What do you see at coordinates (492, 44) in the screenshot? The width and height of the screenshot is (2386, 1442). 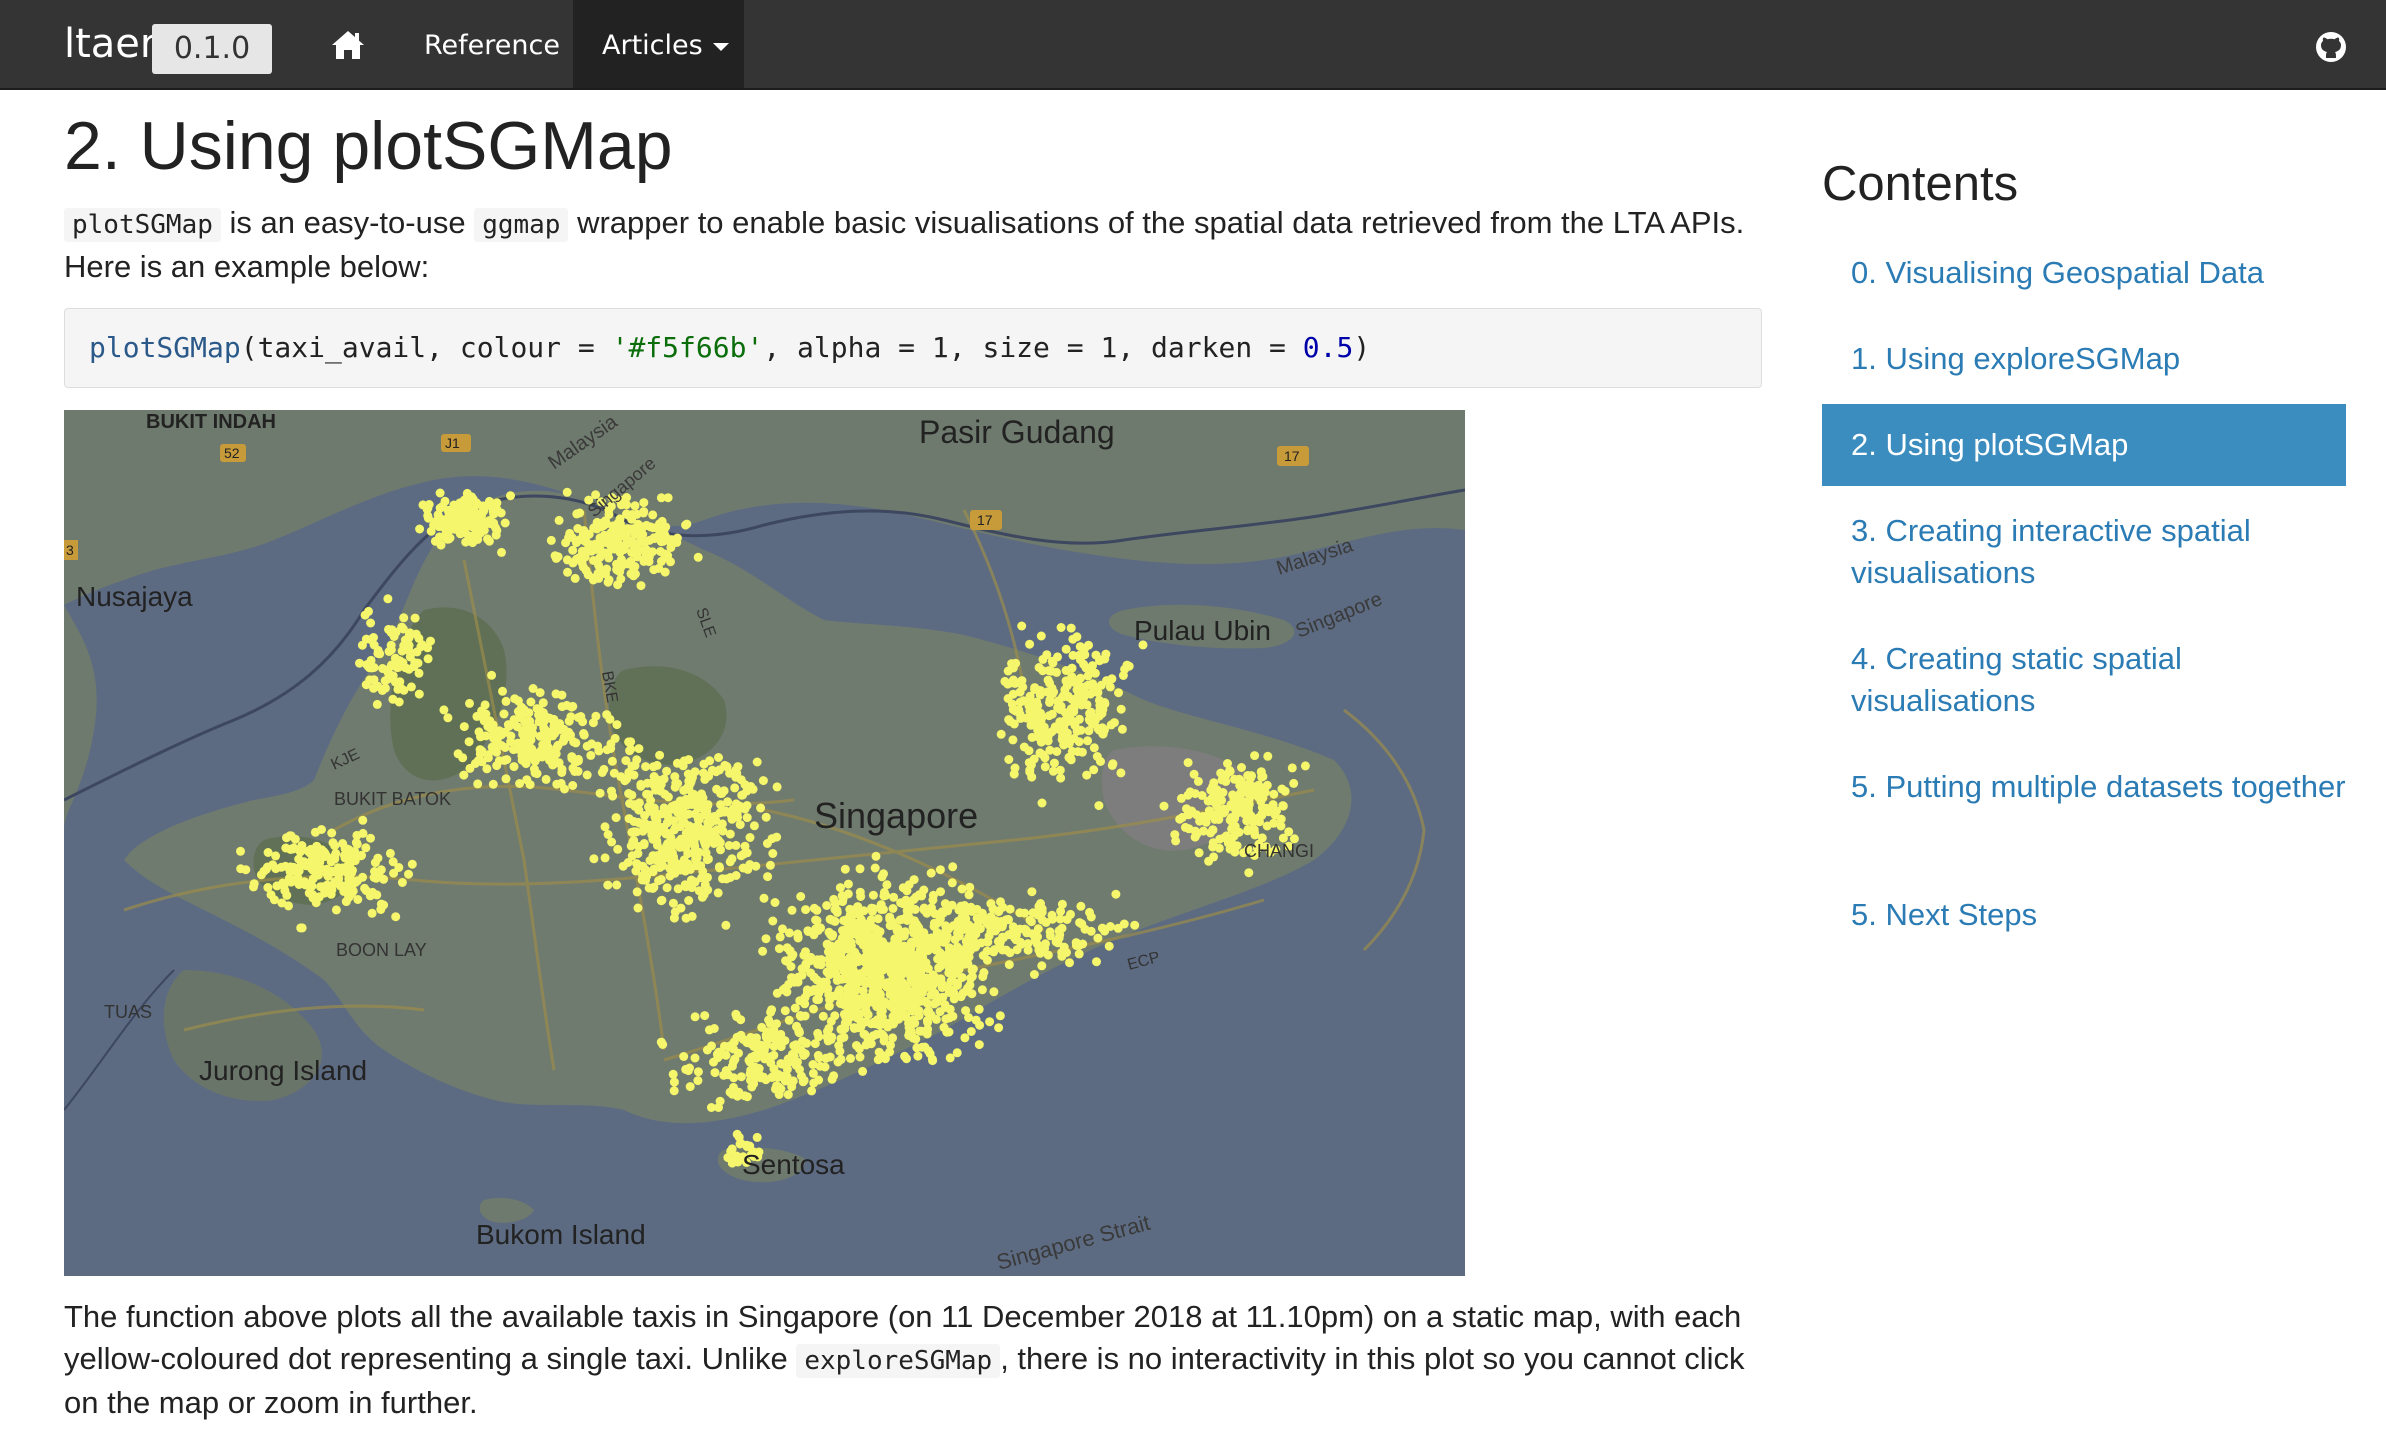 I see `nav-reference-link: Reference` at bounding box center [492, 44].